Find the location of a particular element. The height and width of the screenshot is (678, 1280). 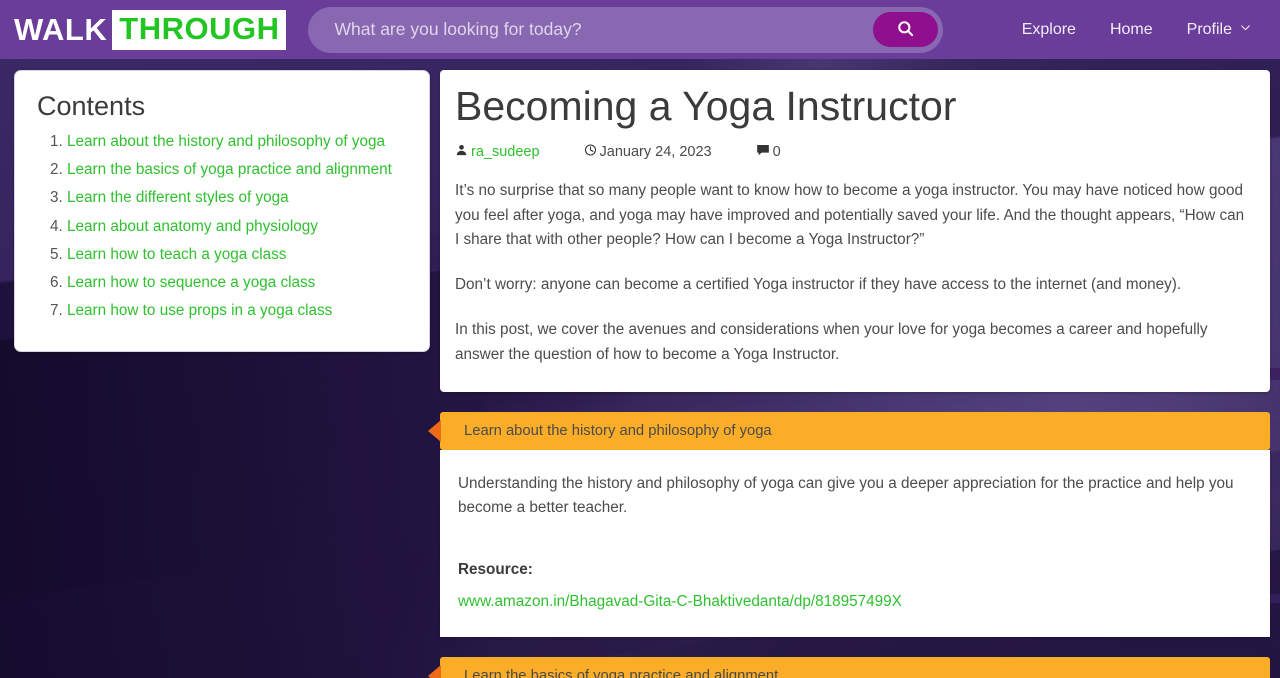

contents-link-4: Learn about anatomy and physiology is located at coordinates (192, 226).